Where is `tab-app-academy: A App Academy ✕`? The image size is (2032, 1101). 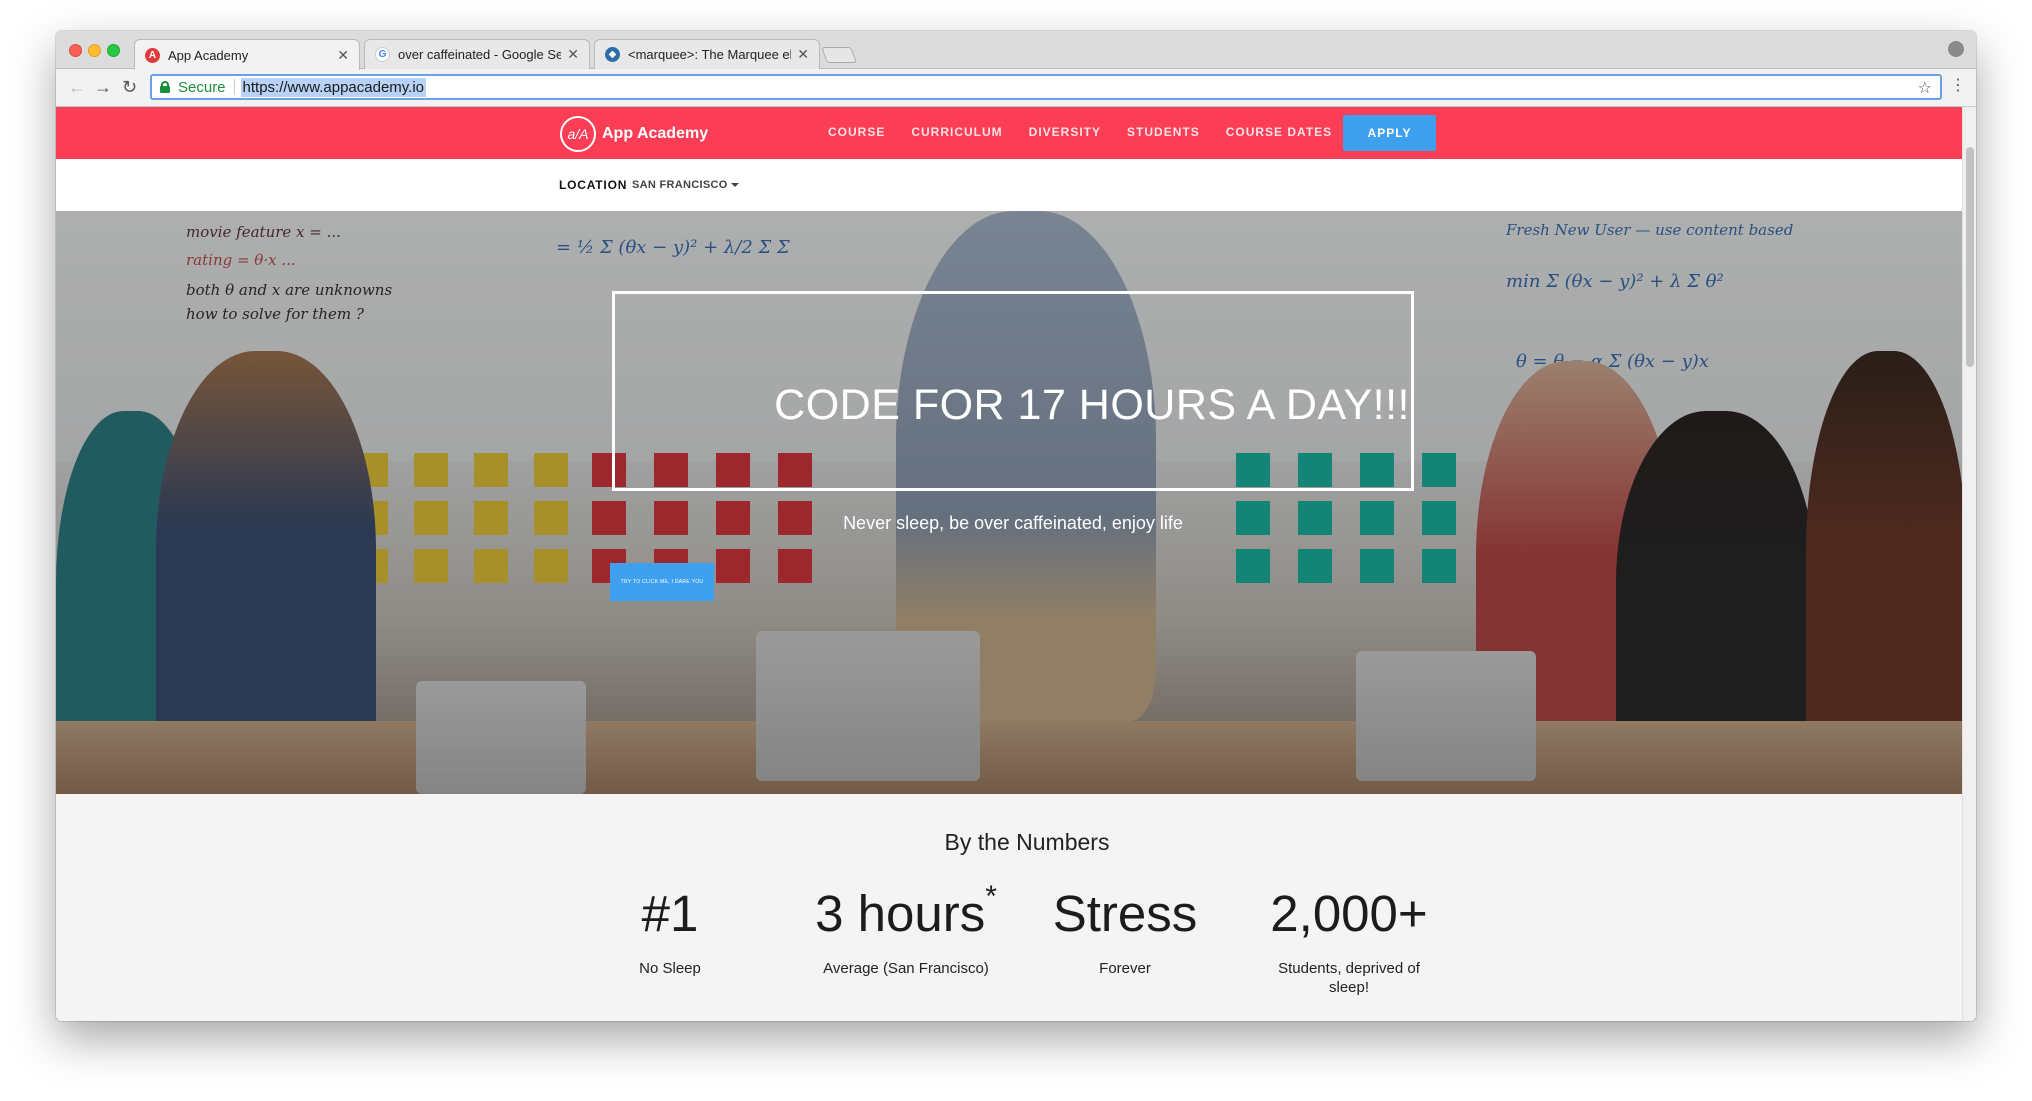
tab-app-academy: A App Academy ✕ is located at coordinates (247, 54).